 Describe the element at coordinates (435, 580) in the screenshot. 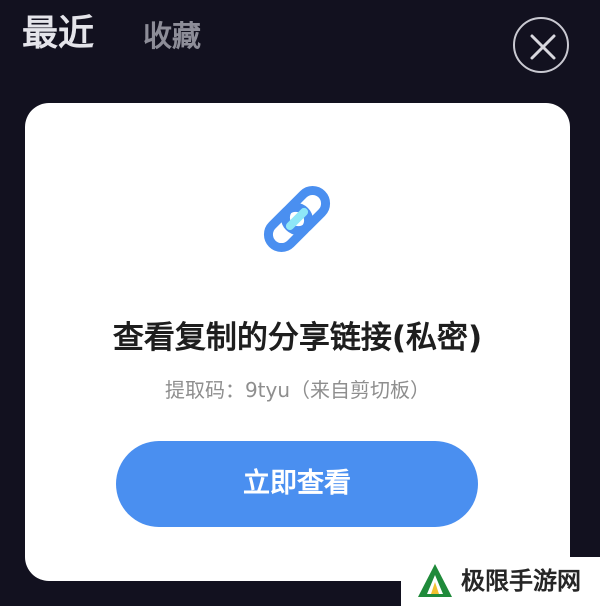

I see `logo-icon` at that location.